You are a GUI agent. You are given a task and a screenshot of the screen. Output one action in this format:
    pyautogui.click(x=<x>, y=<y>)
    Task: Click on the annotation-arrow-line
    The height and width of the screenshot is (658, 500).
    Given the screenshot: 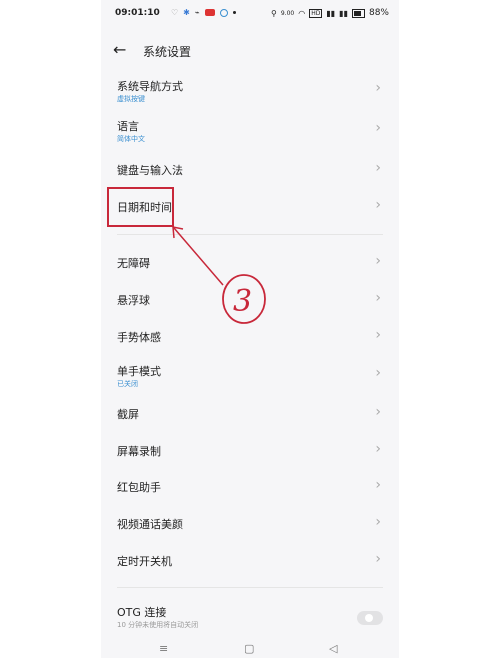 What is the action you would take?
    pyautogui.click(x=198, y=256)
    